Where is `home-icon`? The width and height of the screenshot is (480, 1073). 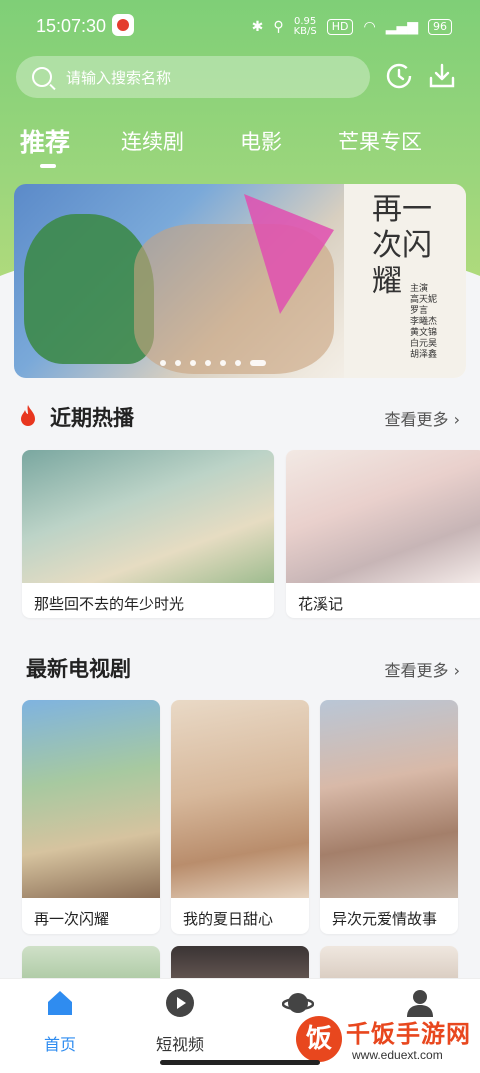
home-icon is located at coordinates (60, 1003).